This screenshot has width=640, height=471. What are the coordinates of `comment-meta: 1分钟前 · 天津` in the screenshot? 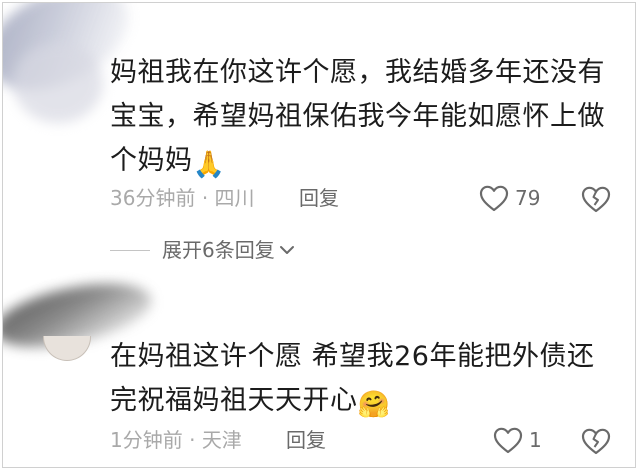 It's located at (176, 440).